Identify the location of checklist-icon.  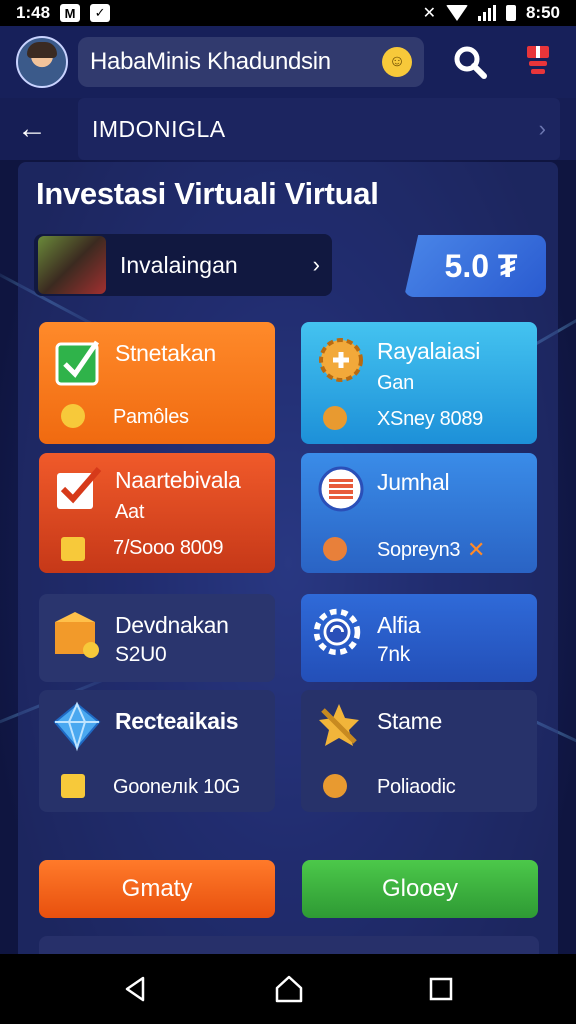
(79, 488).